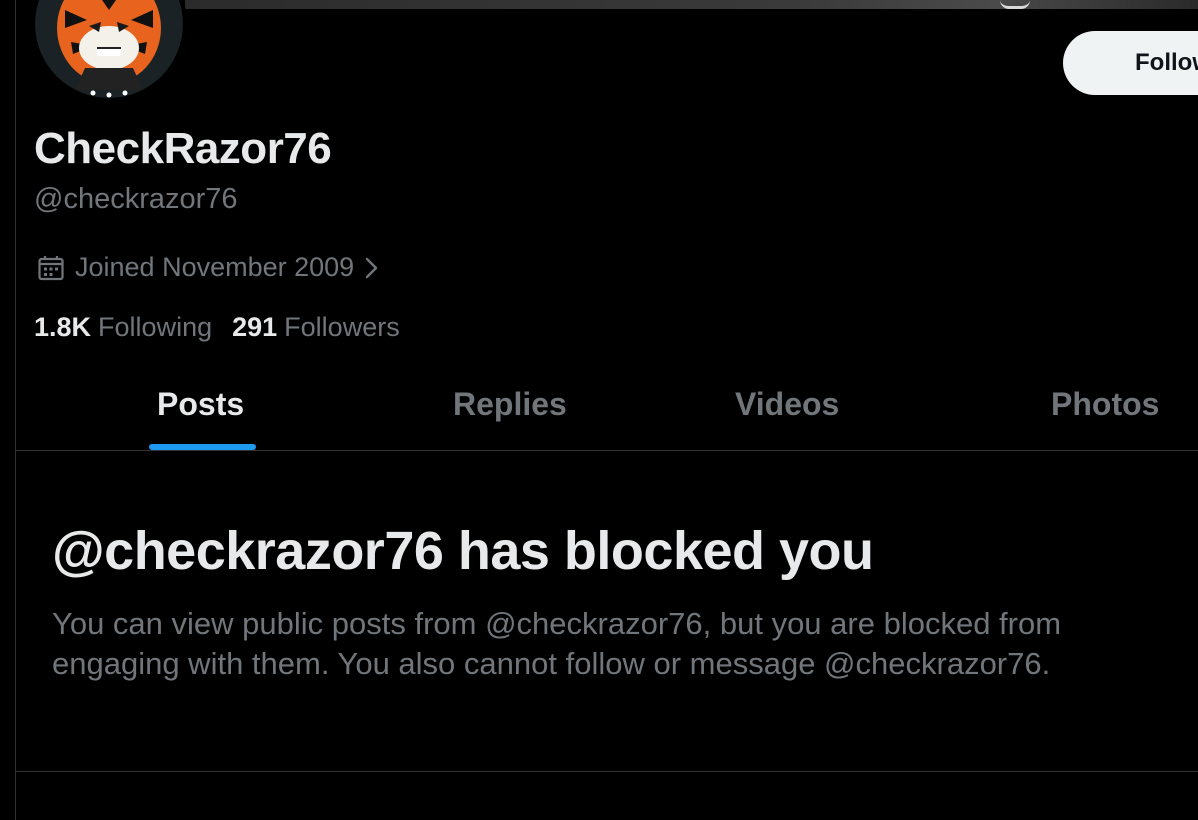 The height and width of the screenshot is (820, 1198). I want to click on avatar, so click(109, 51).